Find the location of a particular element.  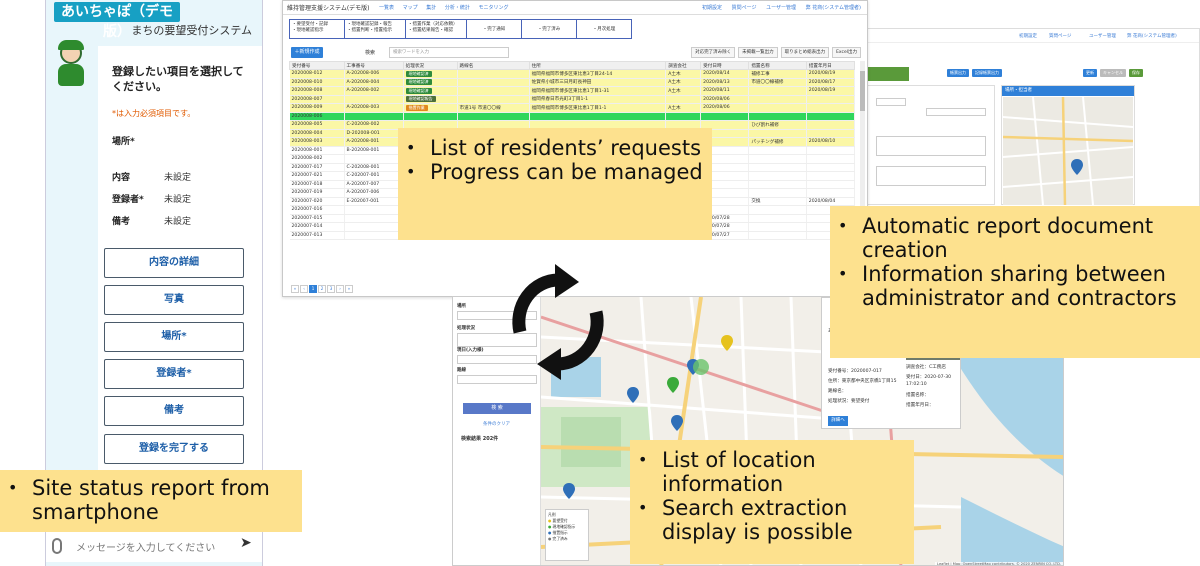

process-step: ・要望受付・記録 ・現地確認指示 is located at coordinates (317, 29).